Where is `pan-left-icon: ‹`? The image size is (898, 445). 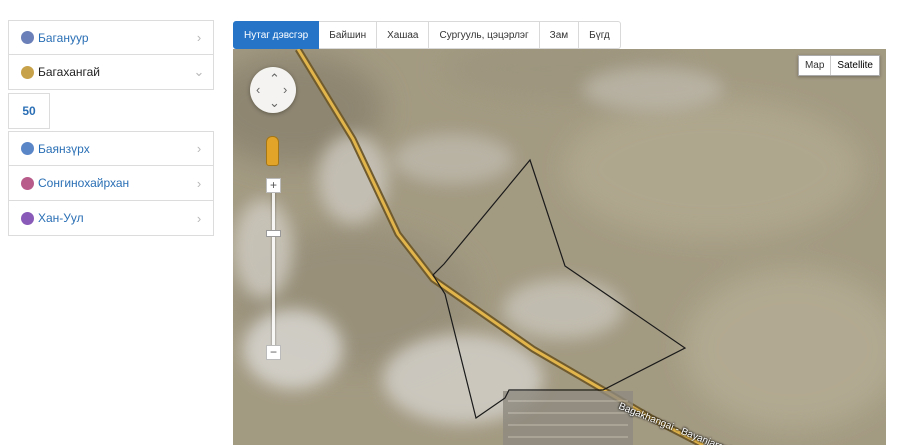 pan-left-icon: ‹ is located at coordinates (258, 89).